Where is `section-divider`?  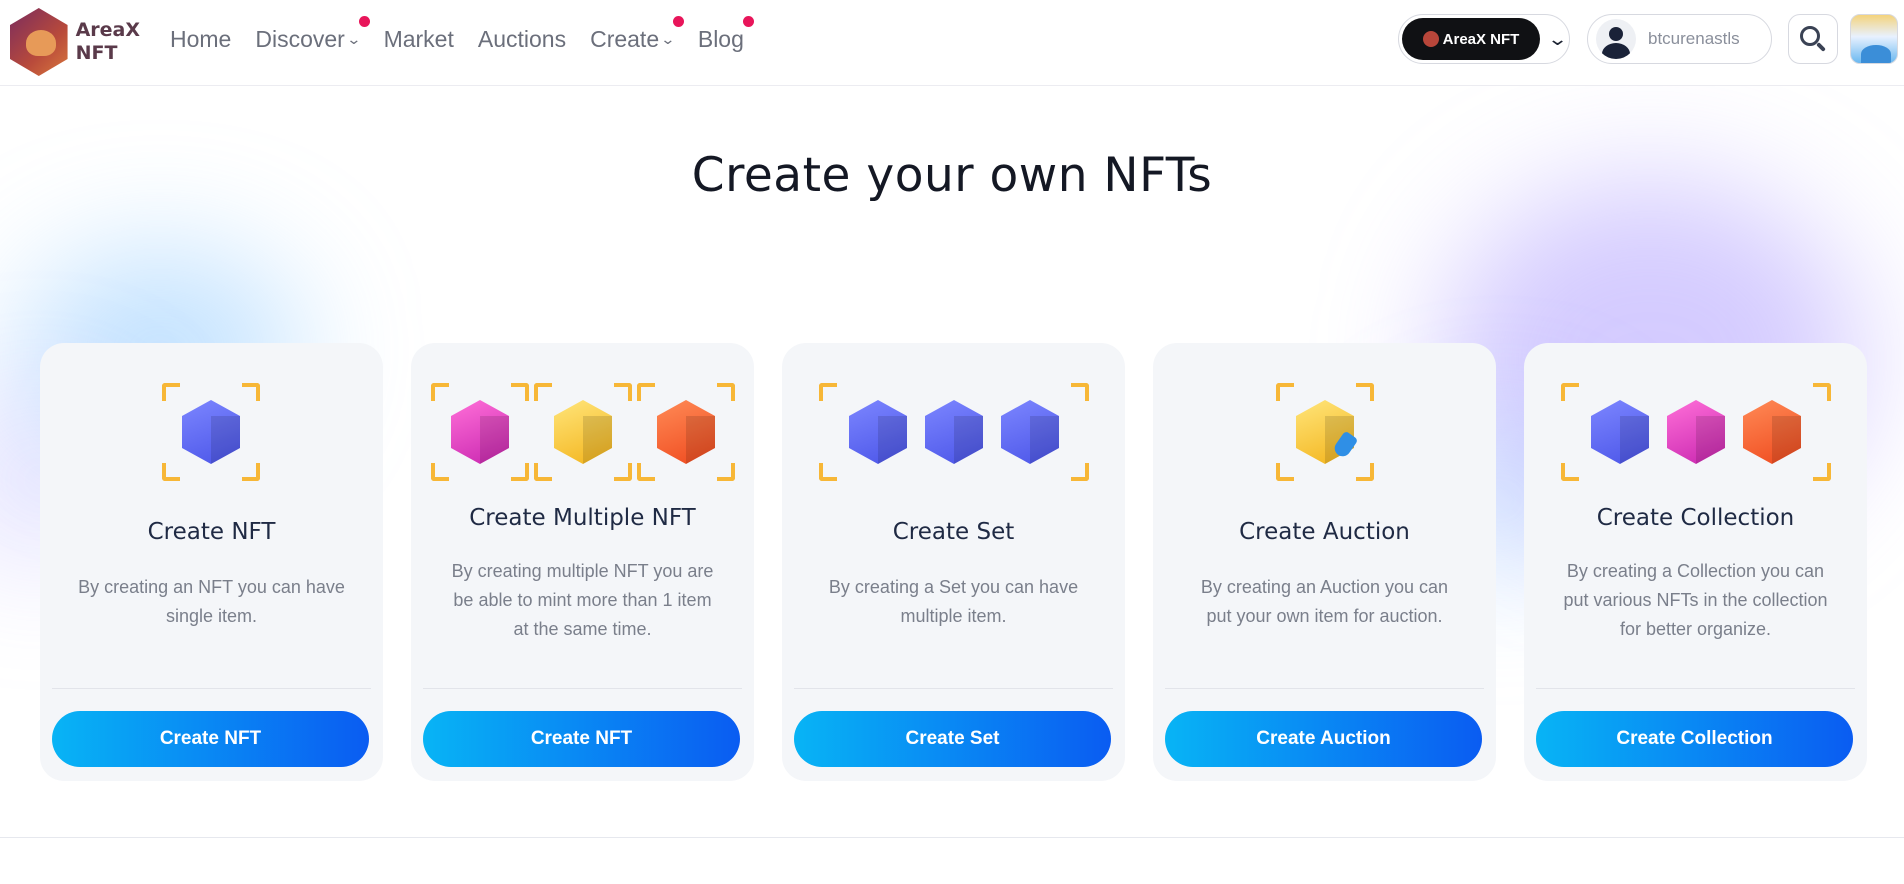
section-divider is located at coordinates (952, 837).